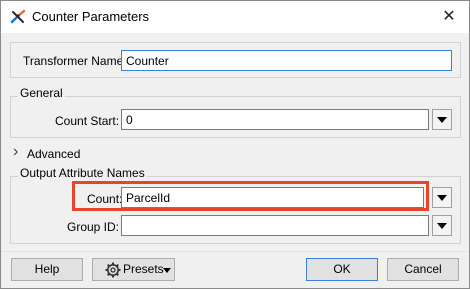  I want to click on count-label: Count:, so click(105, 199).